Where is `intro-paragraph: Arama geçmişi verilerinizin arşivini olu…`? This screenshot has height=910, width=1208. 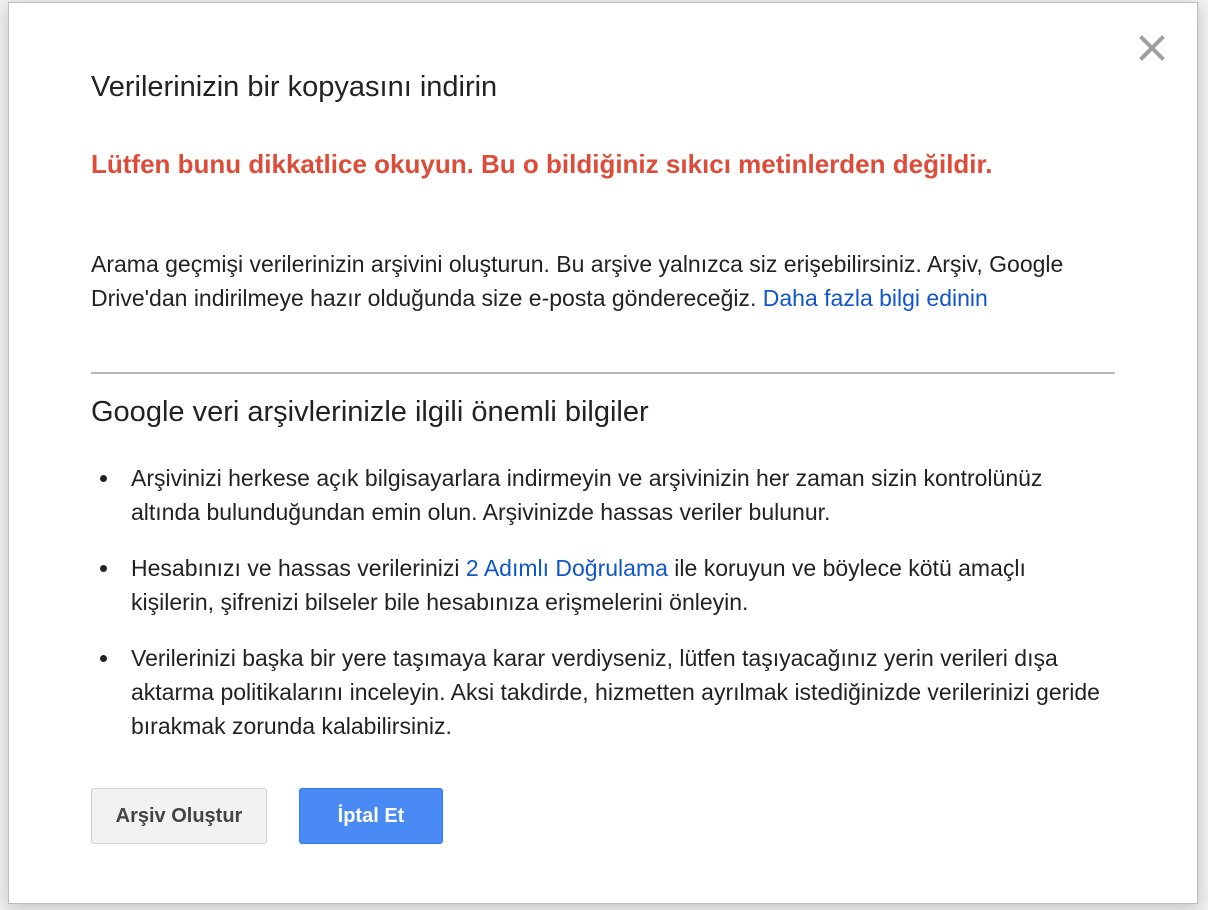 intro-paragraph: Arama geçmişi verilerinizin arşivini olu… is located at coordinates (591, 281).